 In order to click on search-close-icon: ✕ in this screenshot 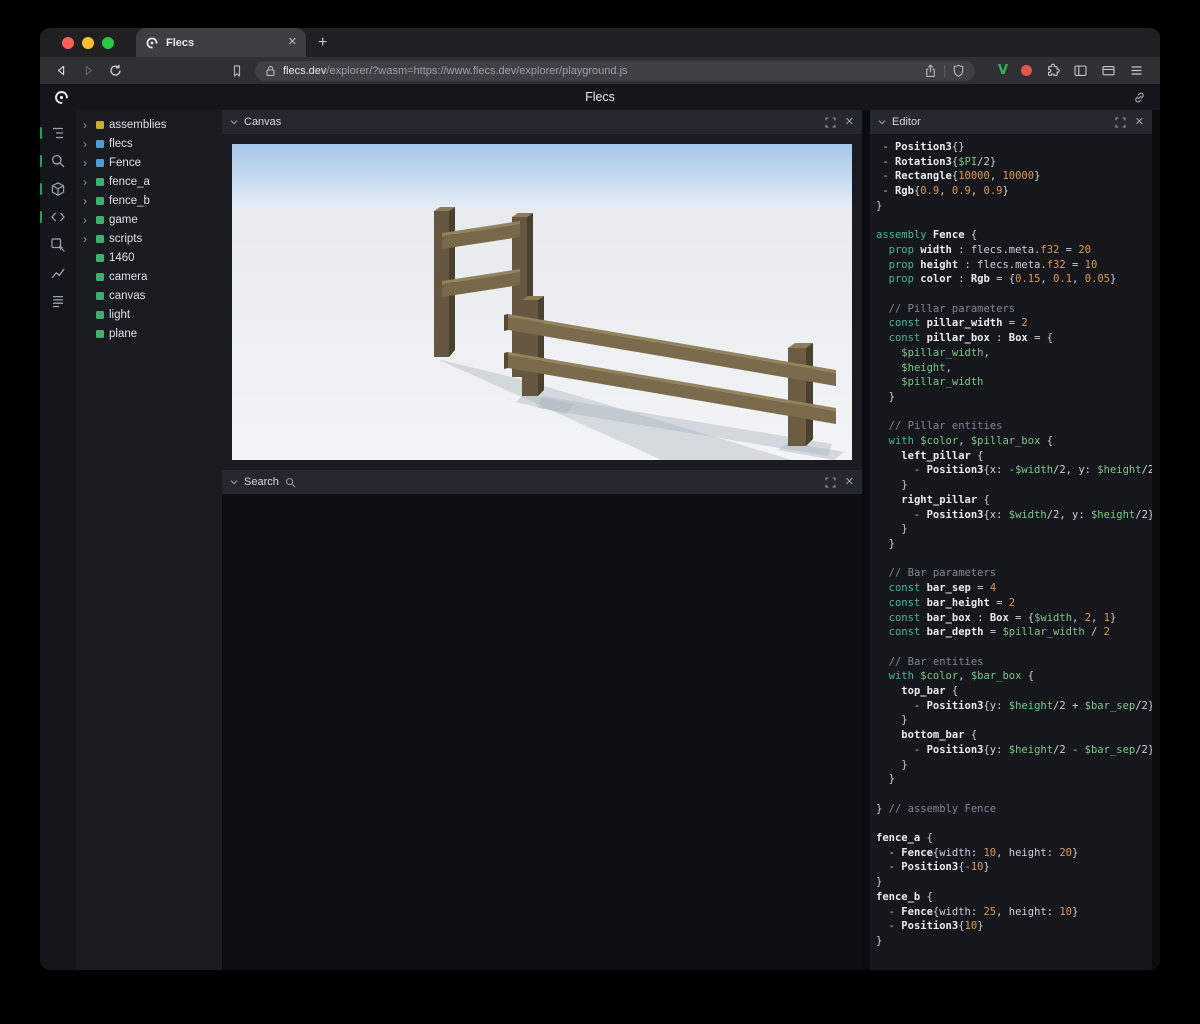, I will do `click(849, 482)`.